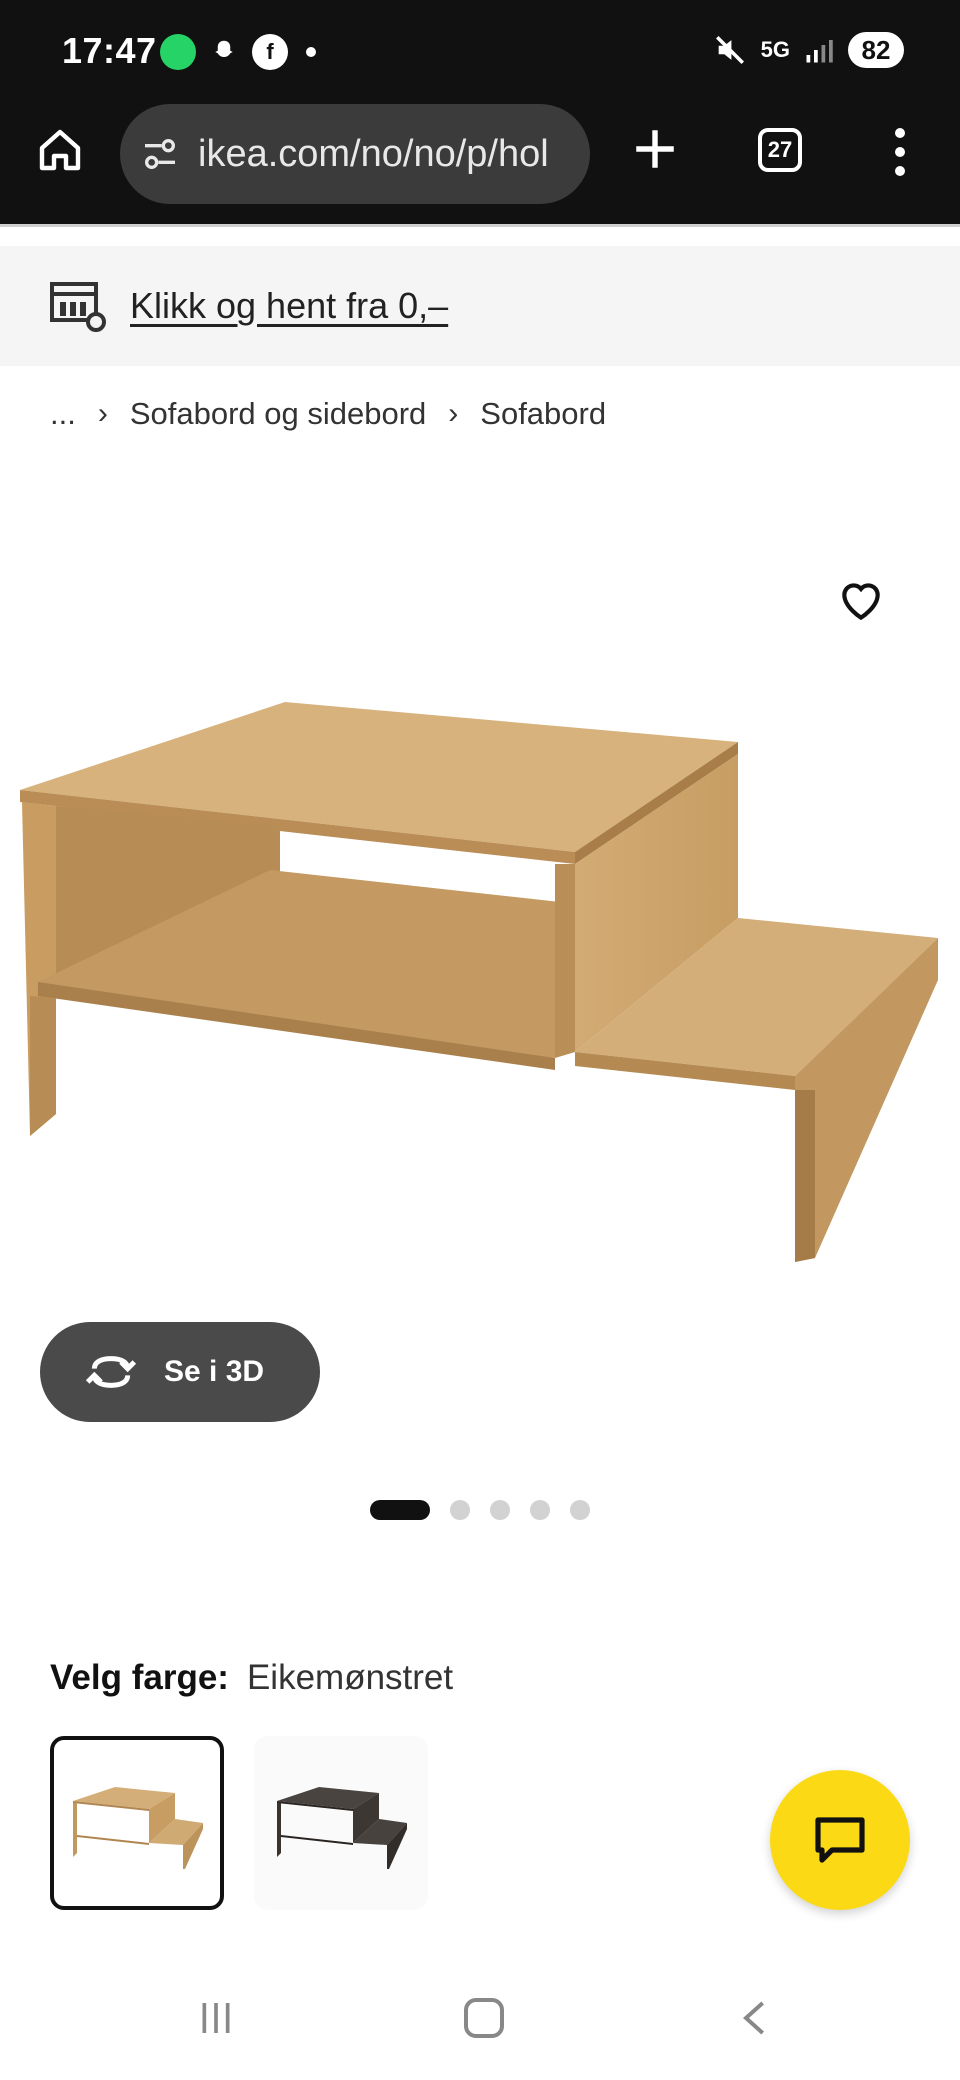 This screenshot has height=2080, width=960. I want to click on back-icon, so click(756, 2018).